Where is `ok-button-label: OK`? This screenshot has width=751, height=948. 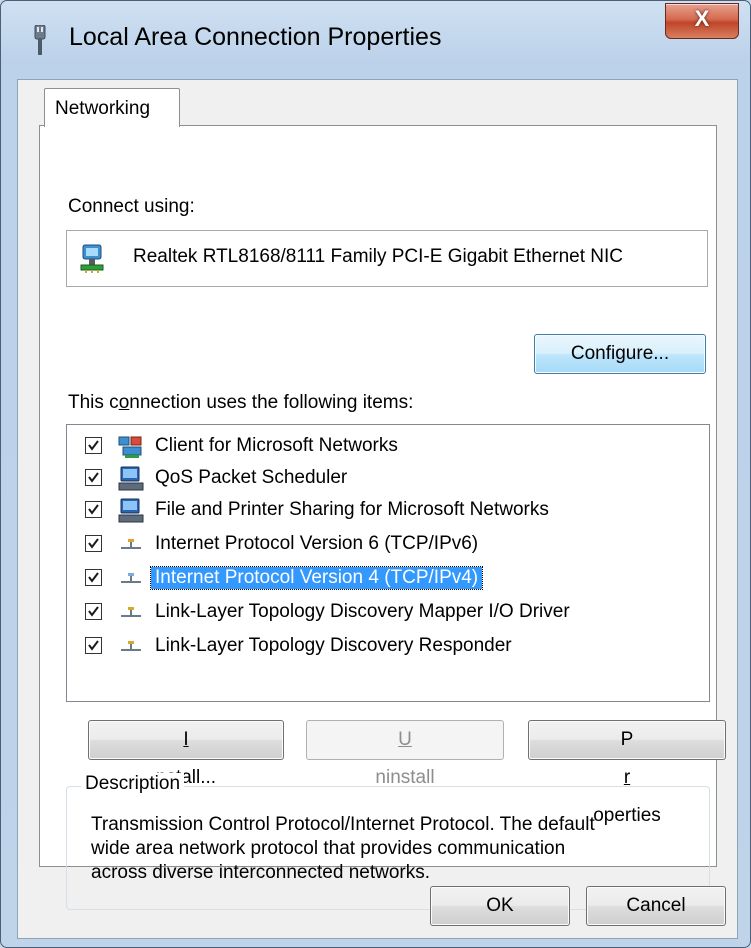
ok-button-label: OK is located at coordinates (500, 905).